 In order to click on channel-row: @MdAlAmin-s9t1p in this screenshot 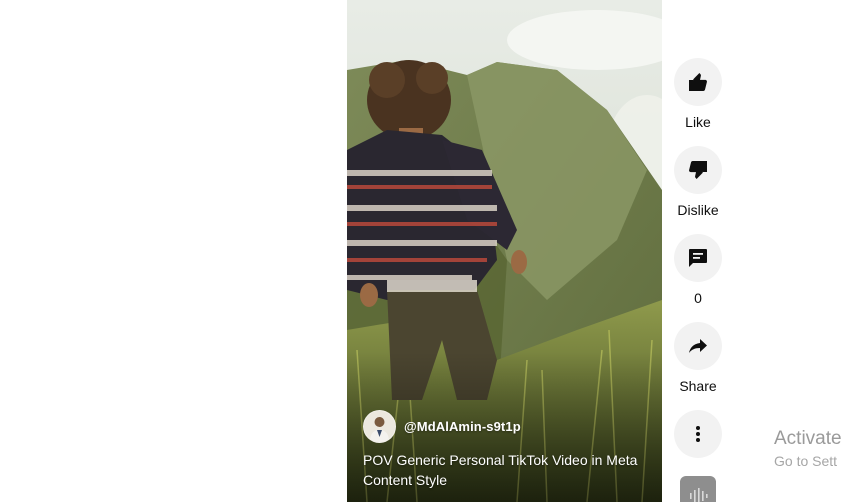, I will do `click(442, 426)`.